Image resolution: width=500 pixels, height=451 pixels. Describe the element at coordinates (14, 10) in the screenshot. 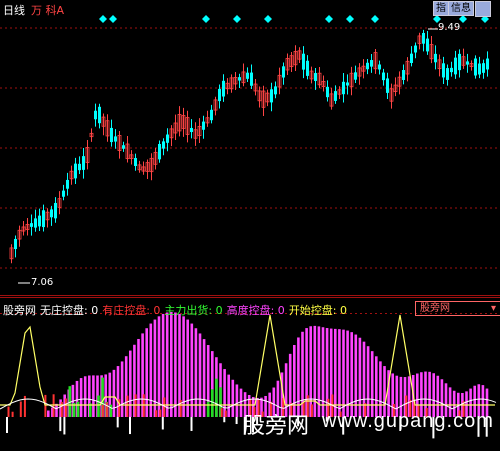

I see `period-label: 日线` at that location.